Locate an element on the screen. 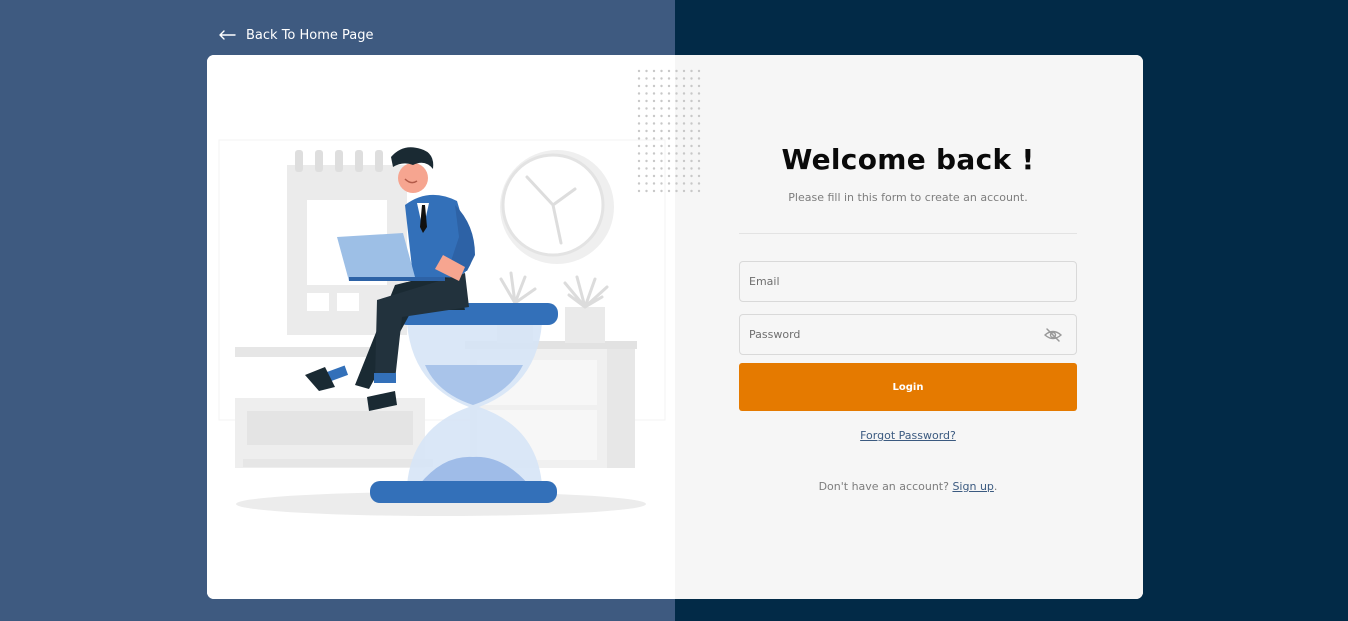 The height and width of the screenshot is (621, 1348). eye-slash-icon is located at coordinates (1053, 335).